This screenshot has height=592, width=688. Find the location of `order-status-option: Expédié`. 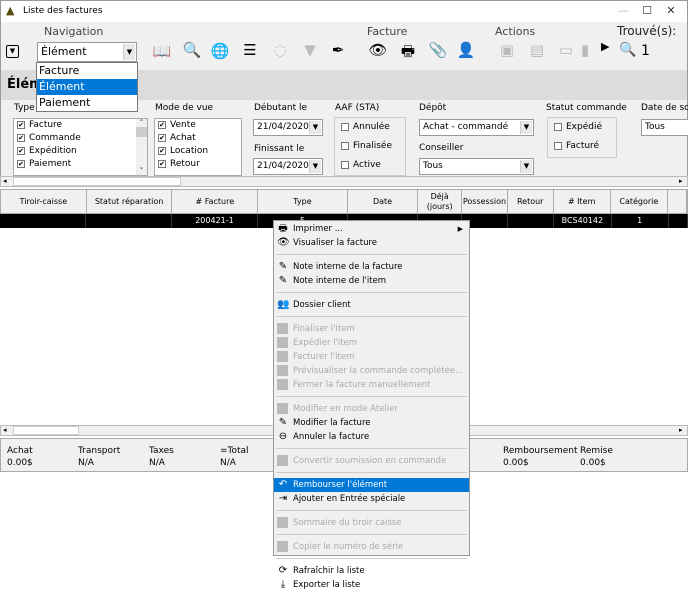

order-status-option: Expédié is located at coordinates (582, 127).